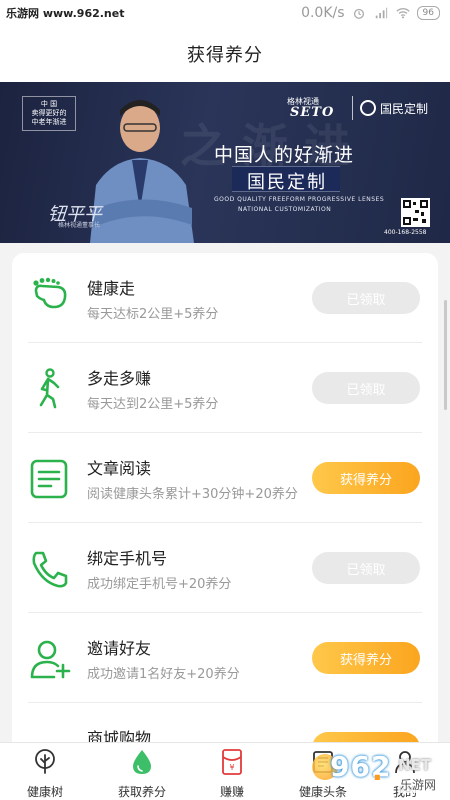  What do you see at coordinates (45, 761) in the screenshot?
I see `tree-icon` at bounding box center [45, 761].